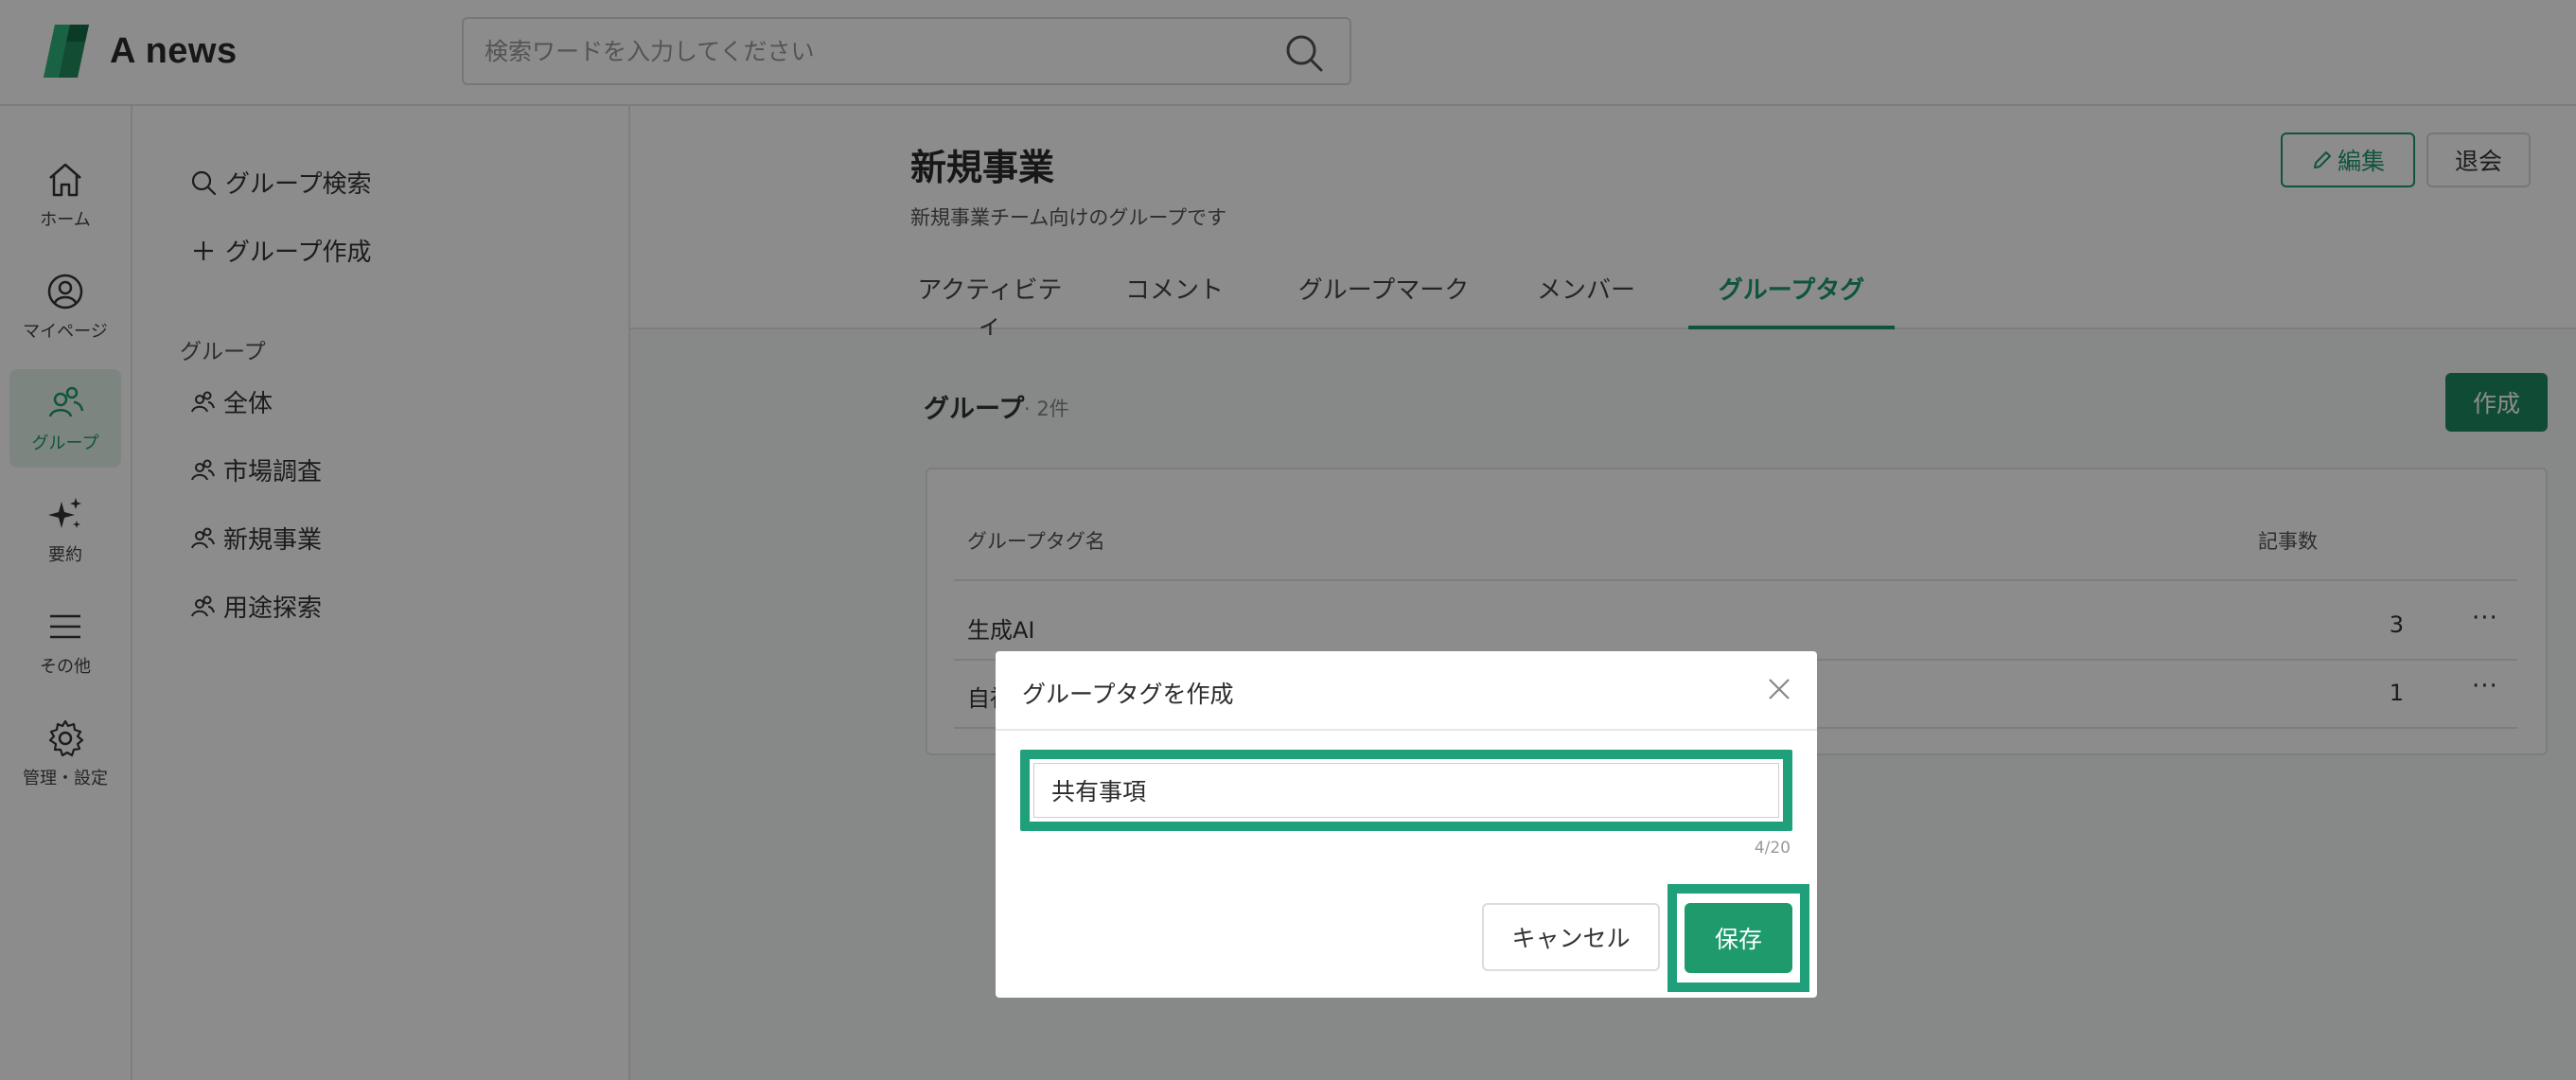 The image size is (2576, 1080). I want to click on highlight-frame, so click(1406, 791).